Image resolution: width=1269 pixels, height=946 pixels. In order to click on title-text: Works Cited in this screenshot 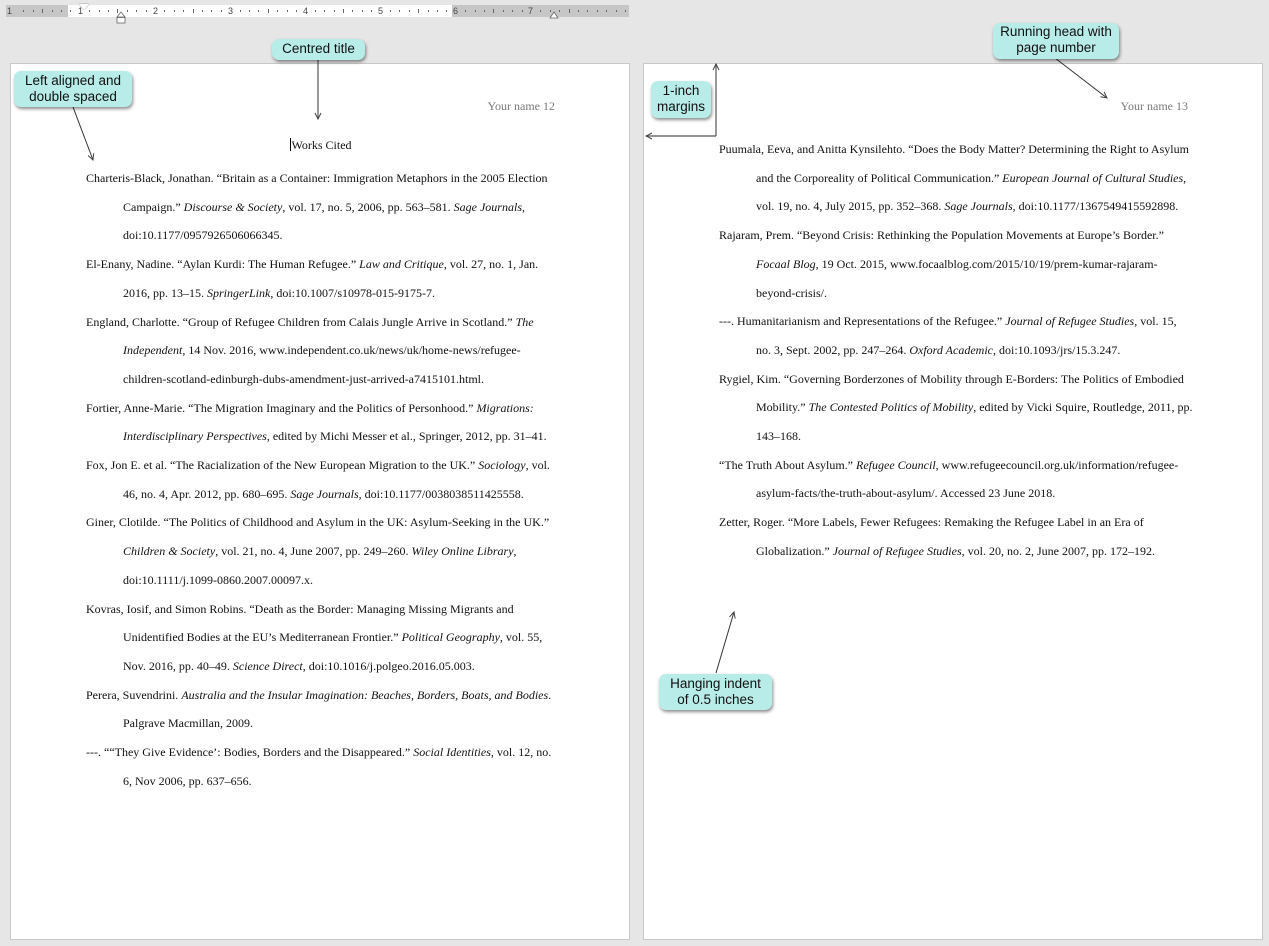, I will do `click(321, 145)`.